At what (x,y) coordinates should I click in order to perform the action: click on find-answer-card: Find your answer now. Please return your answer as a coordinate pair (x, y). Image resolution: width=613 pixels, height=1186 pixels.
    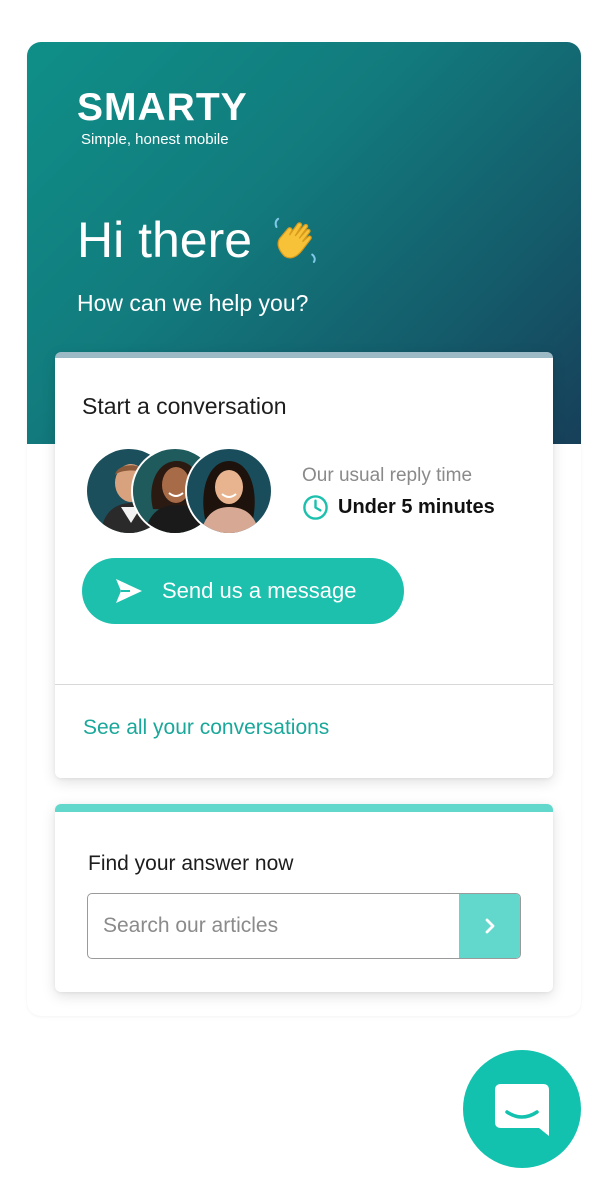
    Looking at the image, I should click on (304, 898).